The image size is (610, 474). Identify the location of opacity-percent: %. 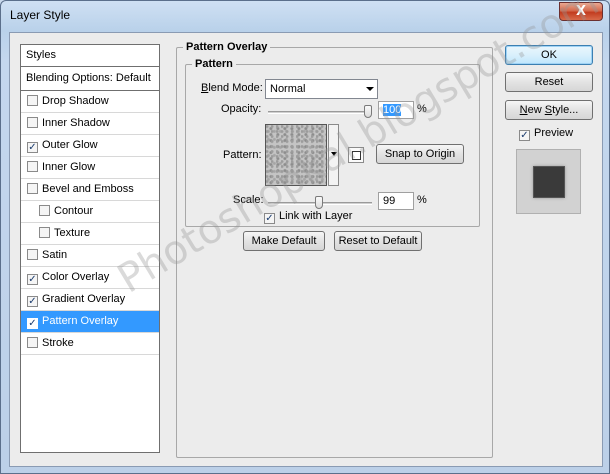
(422, 109).